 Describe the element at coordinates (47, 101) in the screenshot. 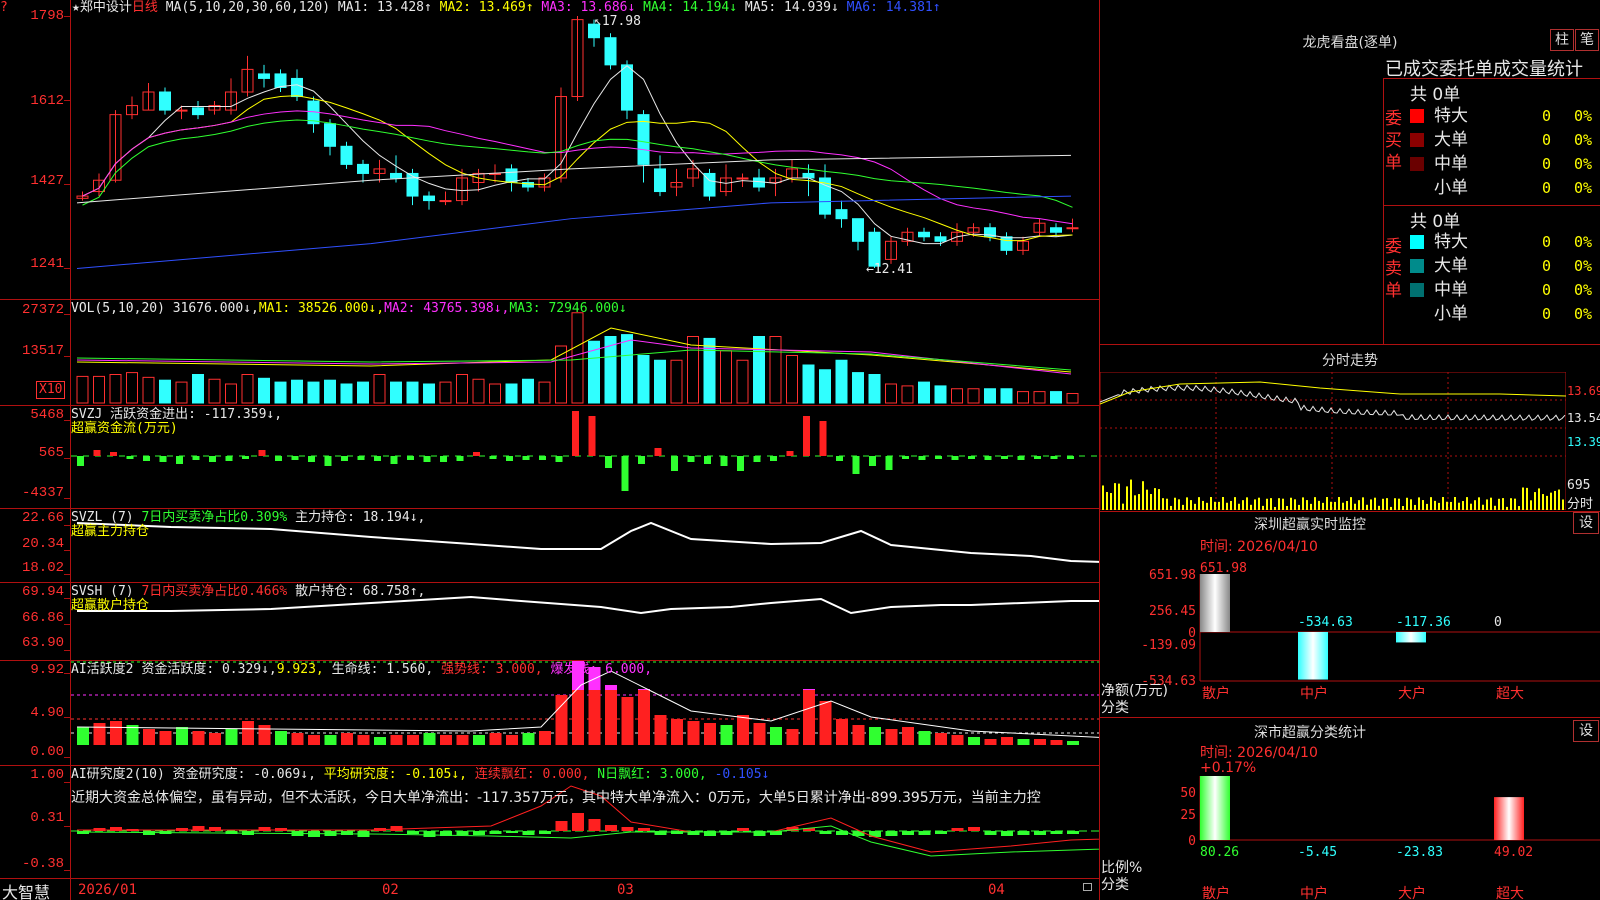

I see `y-tick-label: 1612` at that location.